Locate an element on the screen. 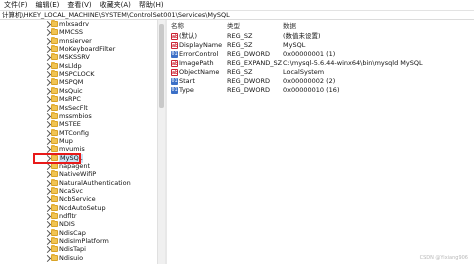  value-row: 01 Start REG_DWORD 0x00000002 (2) is located at coordinates (320, 81).